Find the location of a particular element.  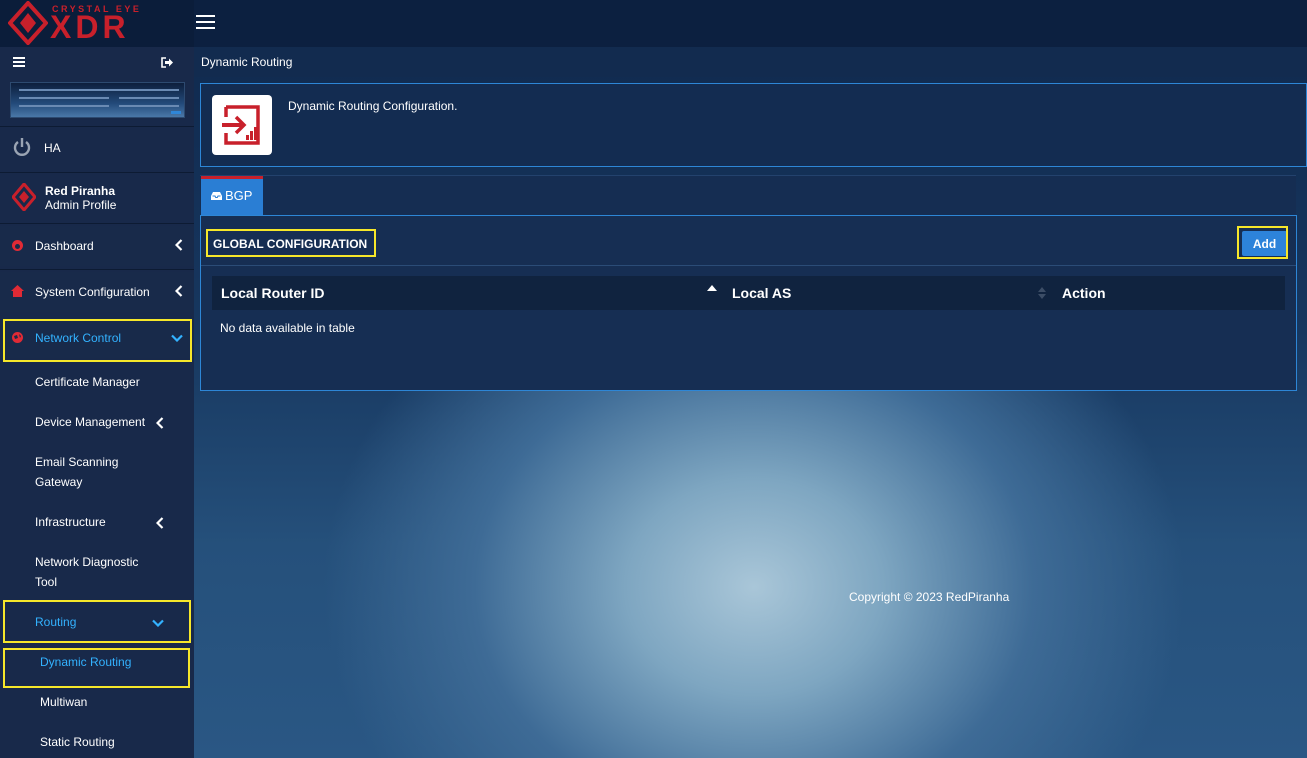

copyright-text: Copyright © 2023 RedPiranha is located at coordinates (929, 597).